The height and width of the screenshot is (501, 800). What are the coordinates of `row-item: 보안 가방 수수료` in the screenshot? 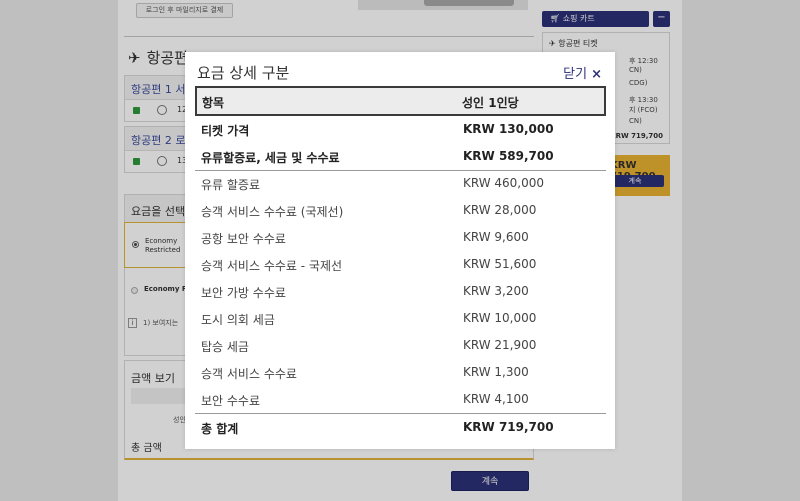 It's located at (243, 293).